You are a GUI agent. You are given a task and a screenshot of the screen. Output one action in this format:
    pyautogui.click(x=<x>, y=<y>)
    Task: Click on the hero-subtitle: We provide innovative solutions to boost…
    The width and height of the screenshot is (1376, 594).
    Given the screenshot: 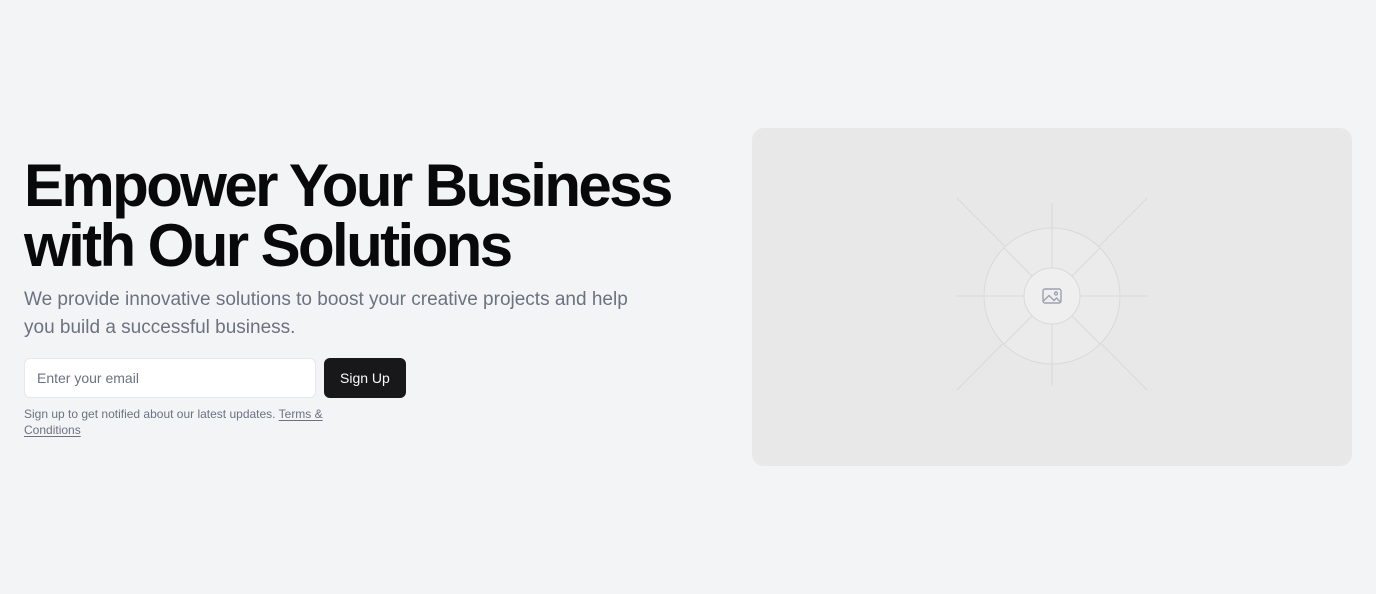 What is the action you would take?
    pyautogui.click(x=326, y=313)
    